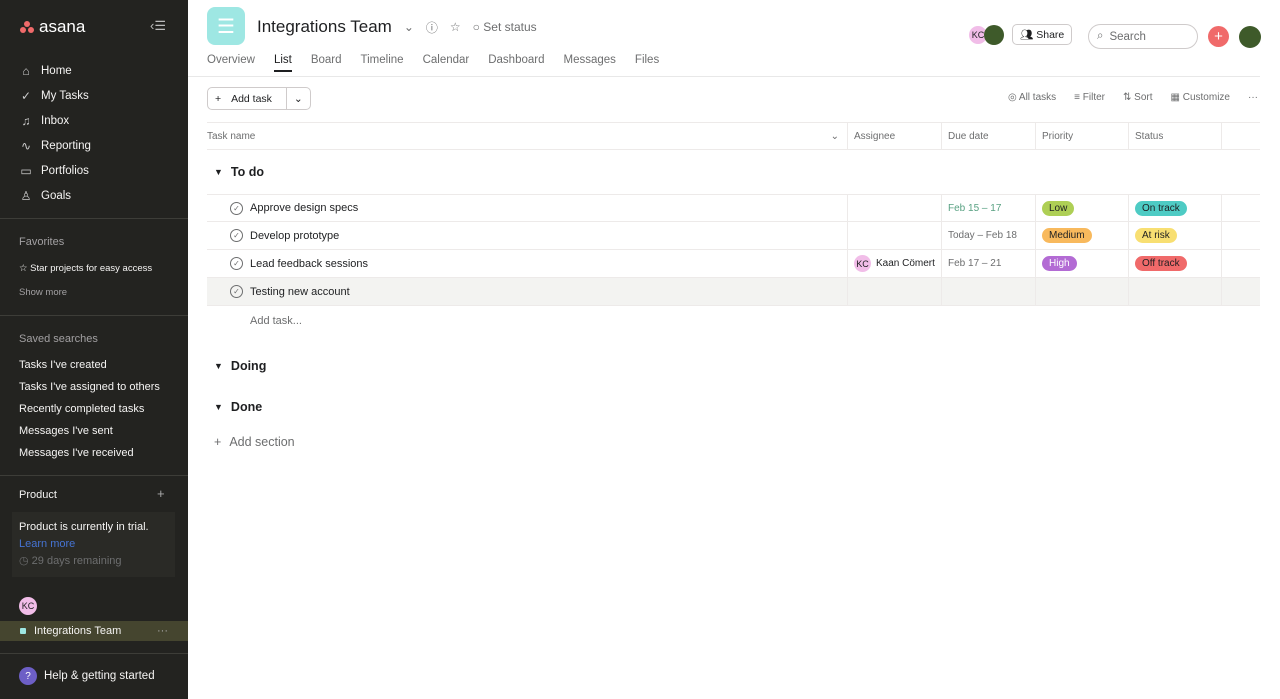  I want to click on sort-button: ⇅ Sort, so click(1138, 97).